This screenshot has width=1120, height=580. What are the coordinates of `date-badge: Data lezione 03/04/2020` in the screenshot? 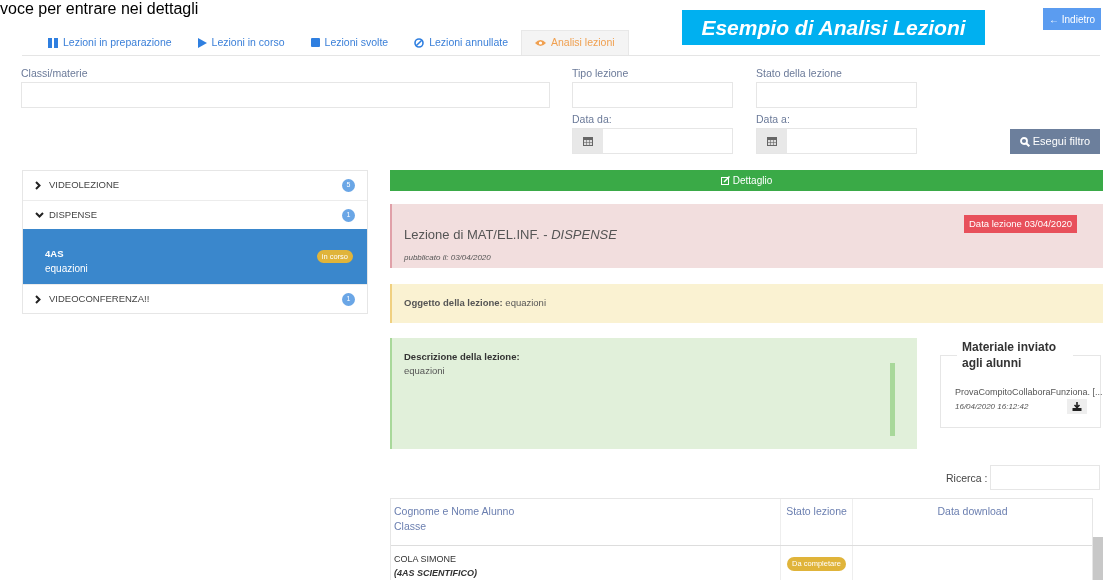 It's located at (1020, 224).